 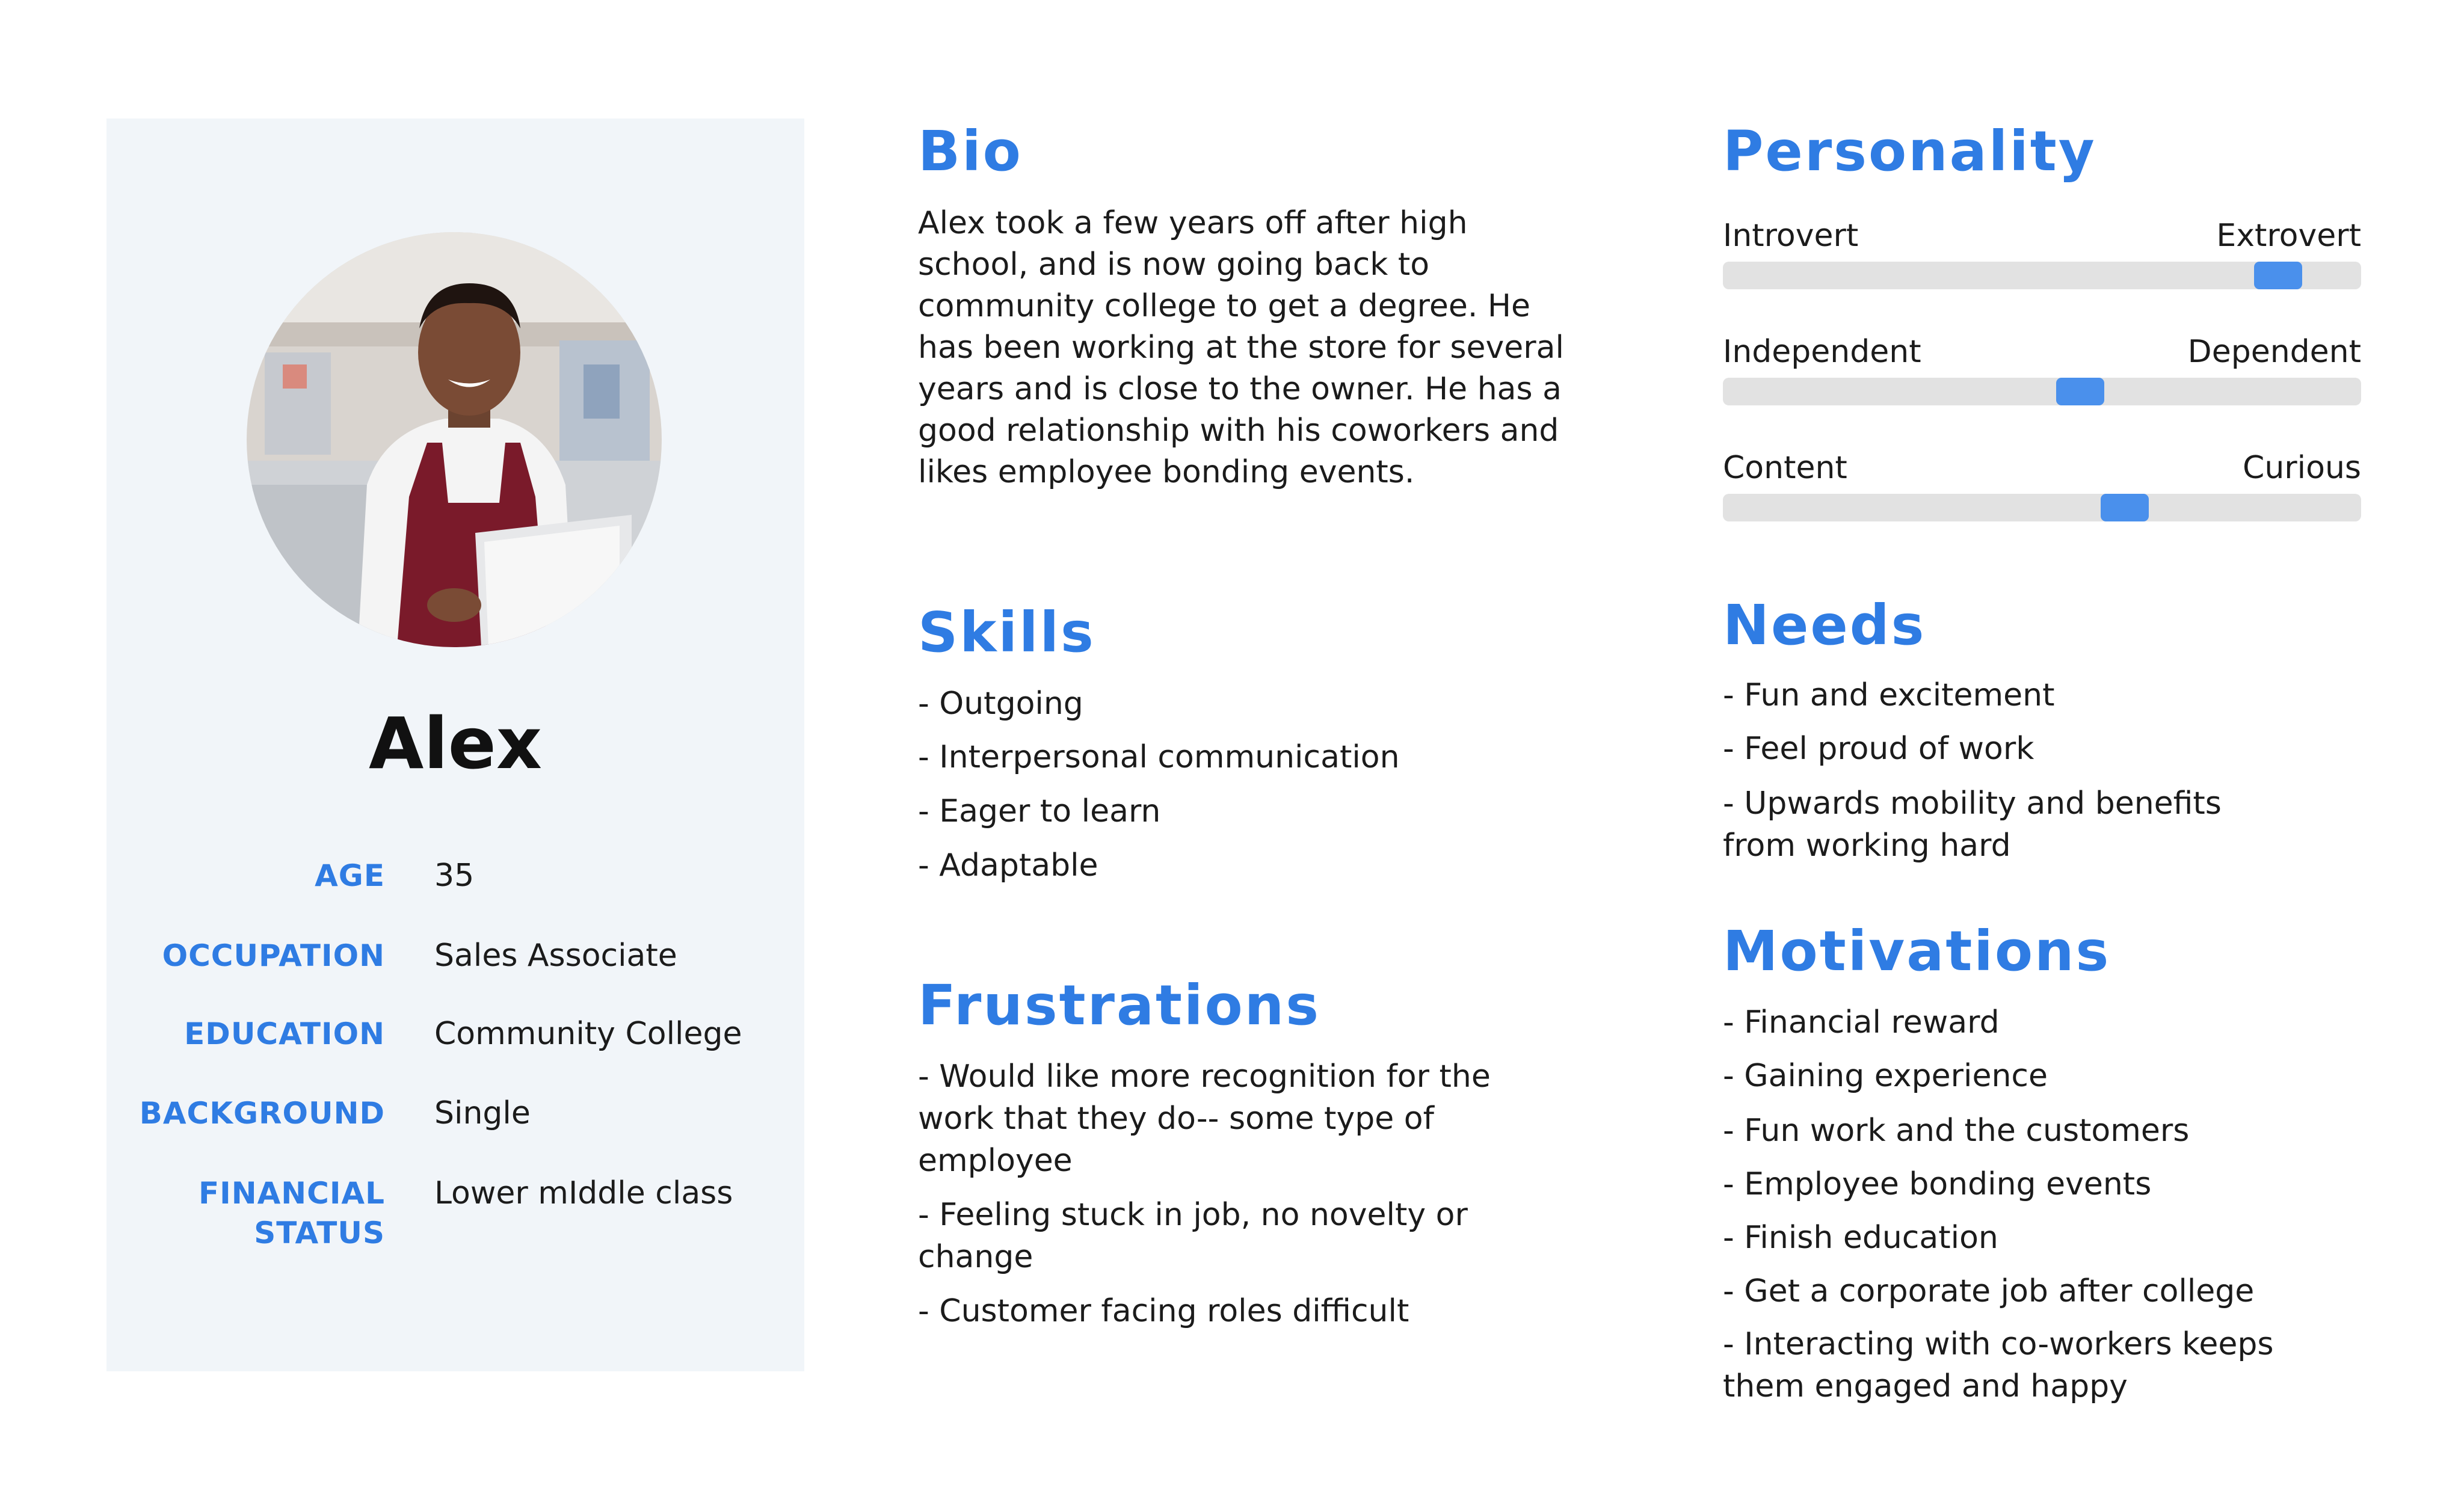 I want to click on profile-photo, so click(x=454, y=439).